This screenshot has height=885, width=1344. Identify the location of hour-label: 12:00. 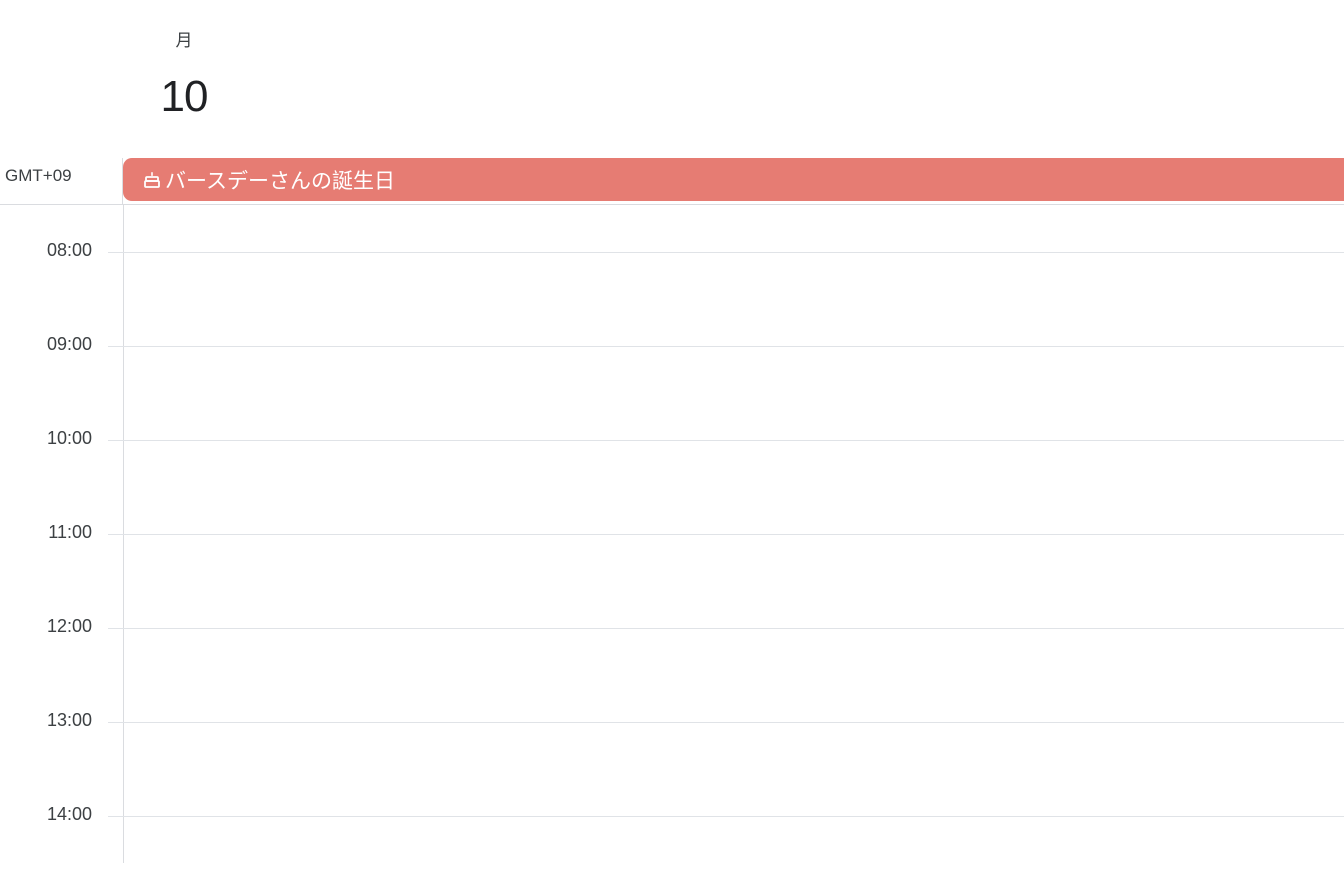
(69, 626).